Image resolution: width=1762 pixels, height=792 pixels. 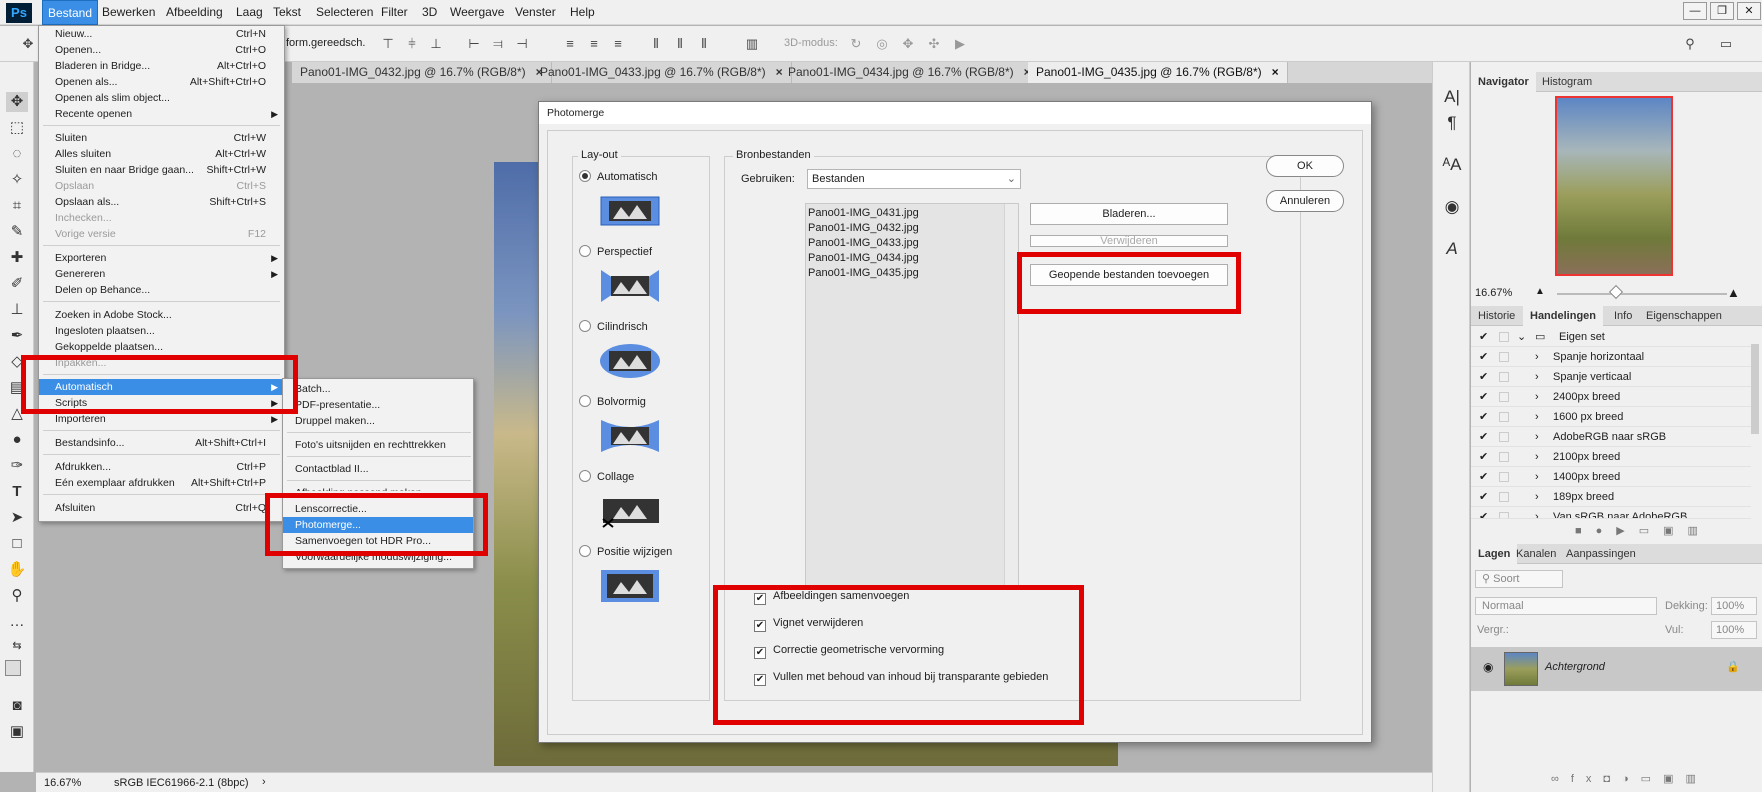 I want to click on menu-weergave: Weergave, so click(x=477, y=12).